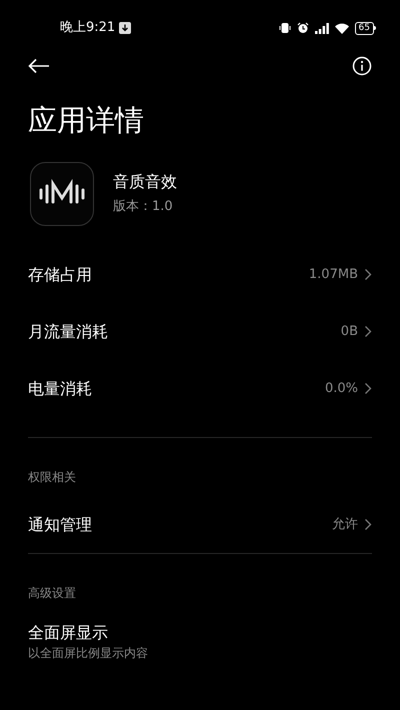  Describe the element at coordinates (60, 525) in the screenshot. I see `row-label: 通知管理` at that location.